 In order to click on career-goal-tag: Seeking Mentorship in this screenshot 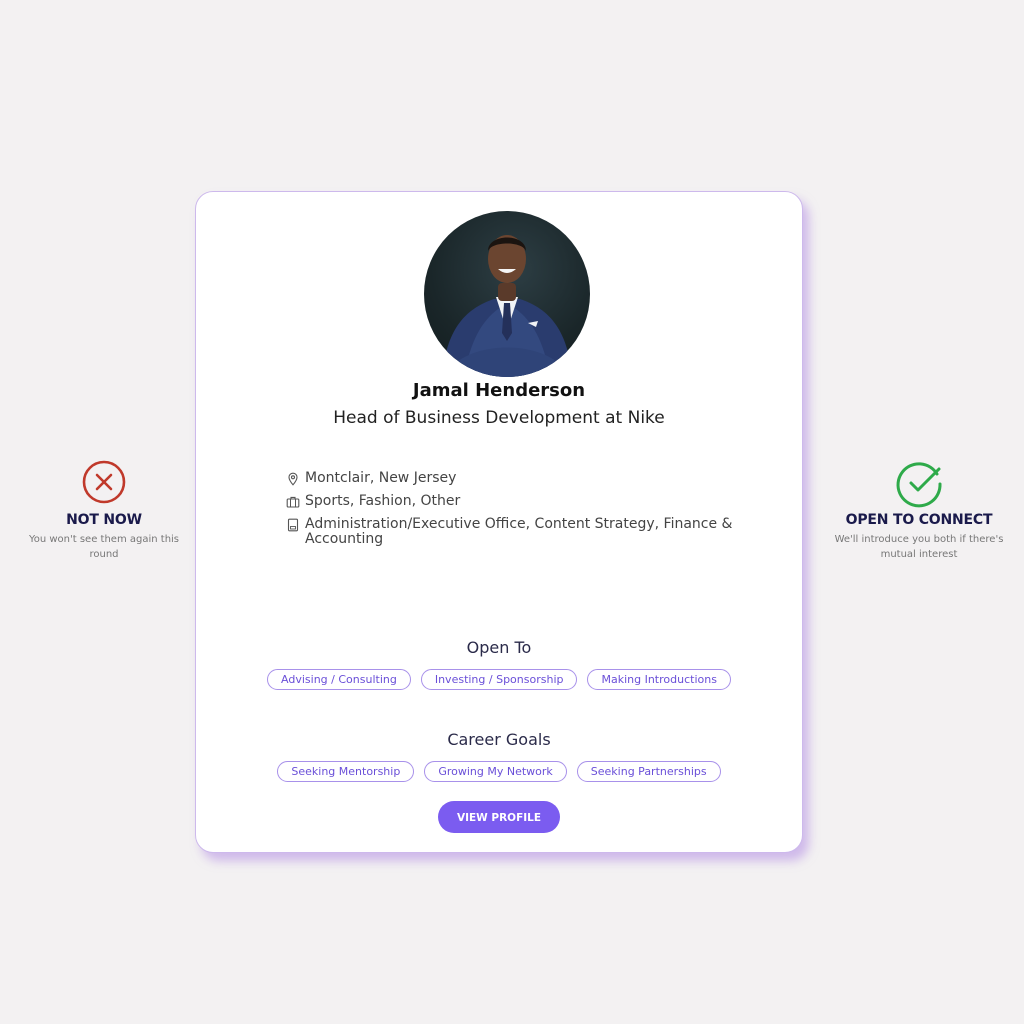, I will do `click(346, 771)`.